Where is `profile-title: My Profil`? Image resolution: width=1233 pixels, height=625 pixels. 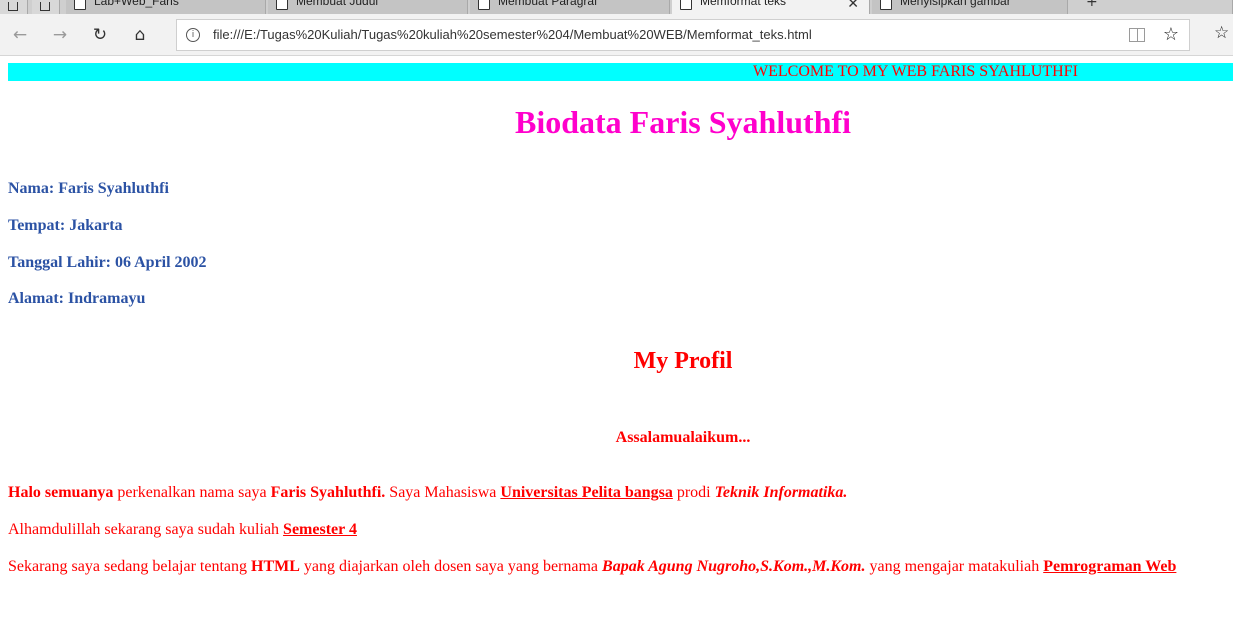
profile-title: My Profil is located at coordinates (683, 361).